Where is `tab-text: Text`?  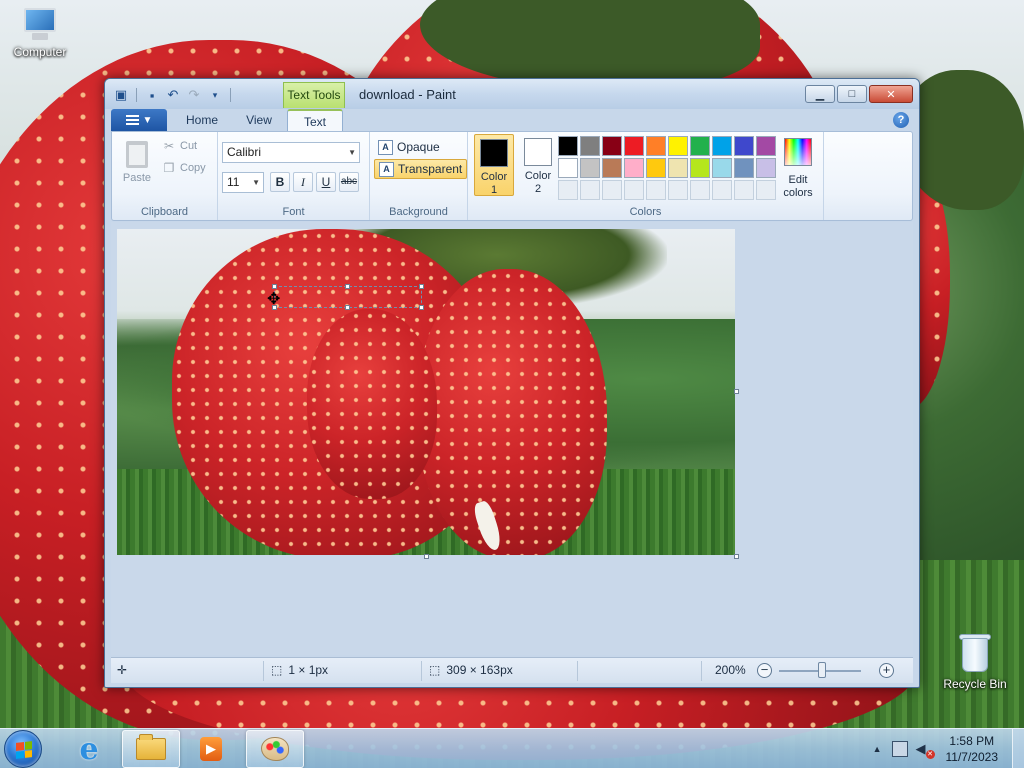 tab-text: Text is located at coordinates (315, 120).